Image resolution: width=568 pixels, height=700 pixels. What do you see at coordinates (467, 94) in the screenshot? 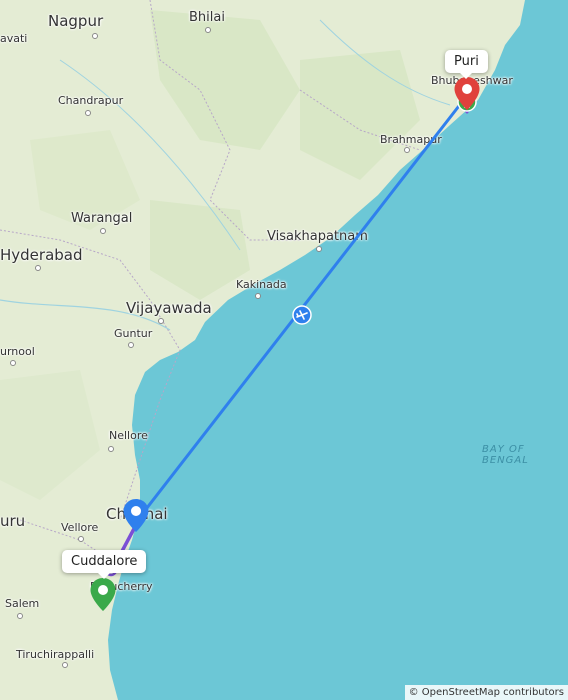
I see `red-pin-icon` at bounding box center [467, 94].